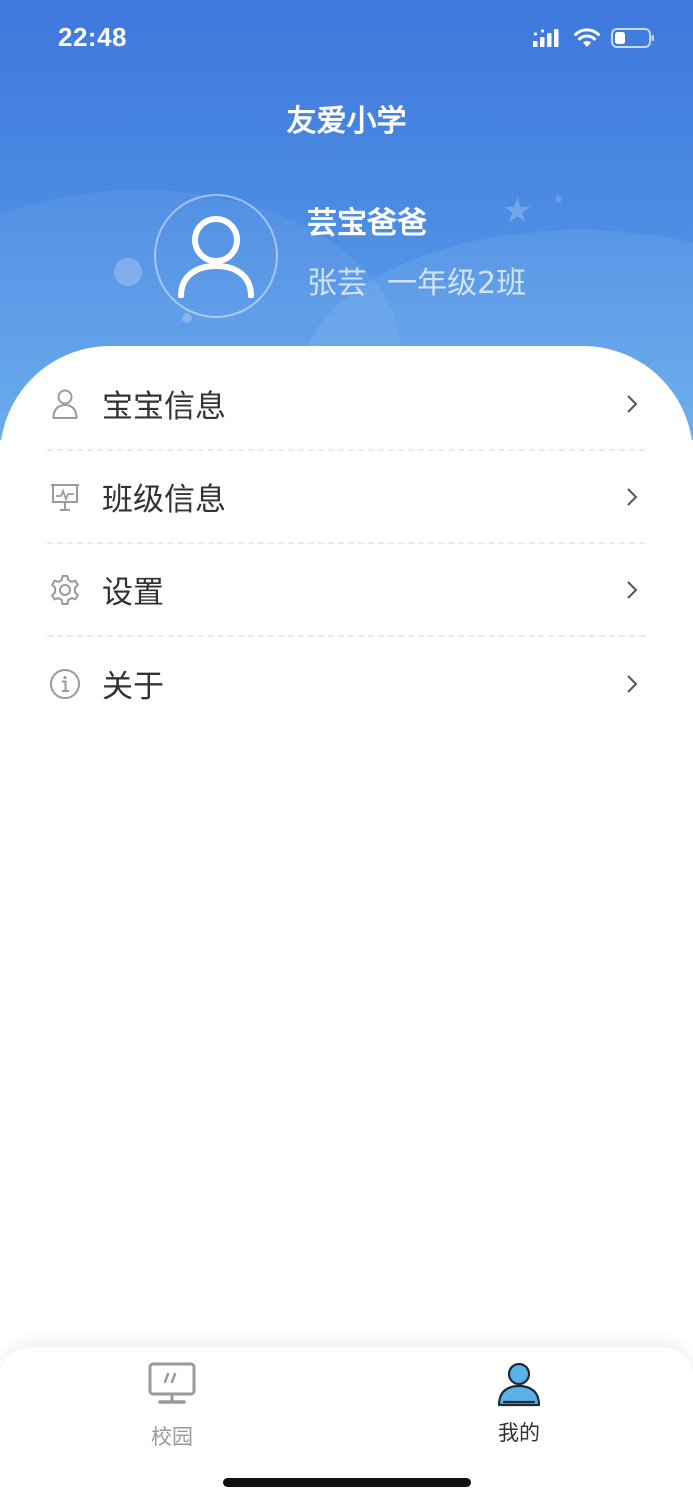 This screenshot has width=693, height=1500. I want to click on tab-campus: 校园, so click(172, 1406).